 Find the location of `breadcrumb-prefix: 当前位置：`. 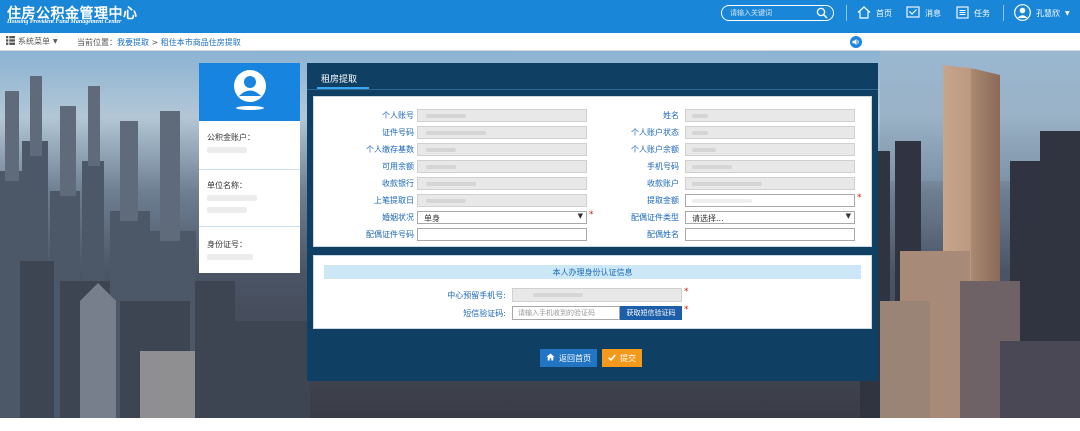

breadcrumb-prefix: 当前位置： is located at coordinates (97, 42).